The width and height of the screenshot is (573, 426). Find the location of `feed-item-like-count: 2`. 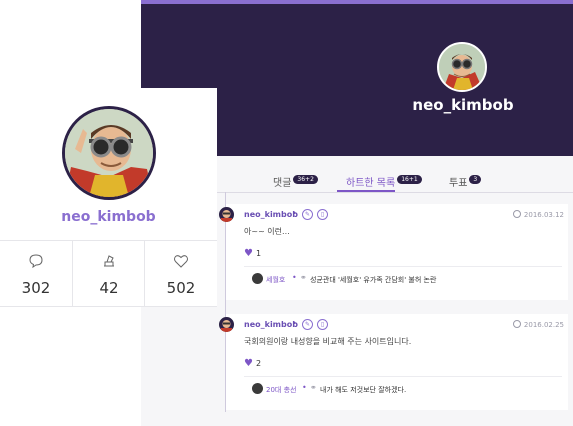

feed-item-like-count: 2 is located at coordinates (258, 363).